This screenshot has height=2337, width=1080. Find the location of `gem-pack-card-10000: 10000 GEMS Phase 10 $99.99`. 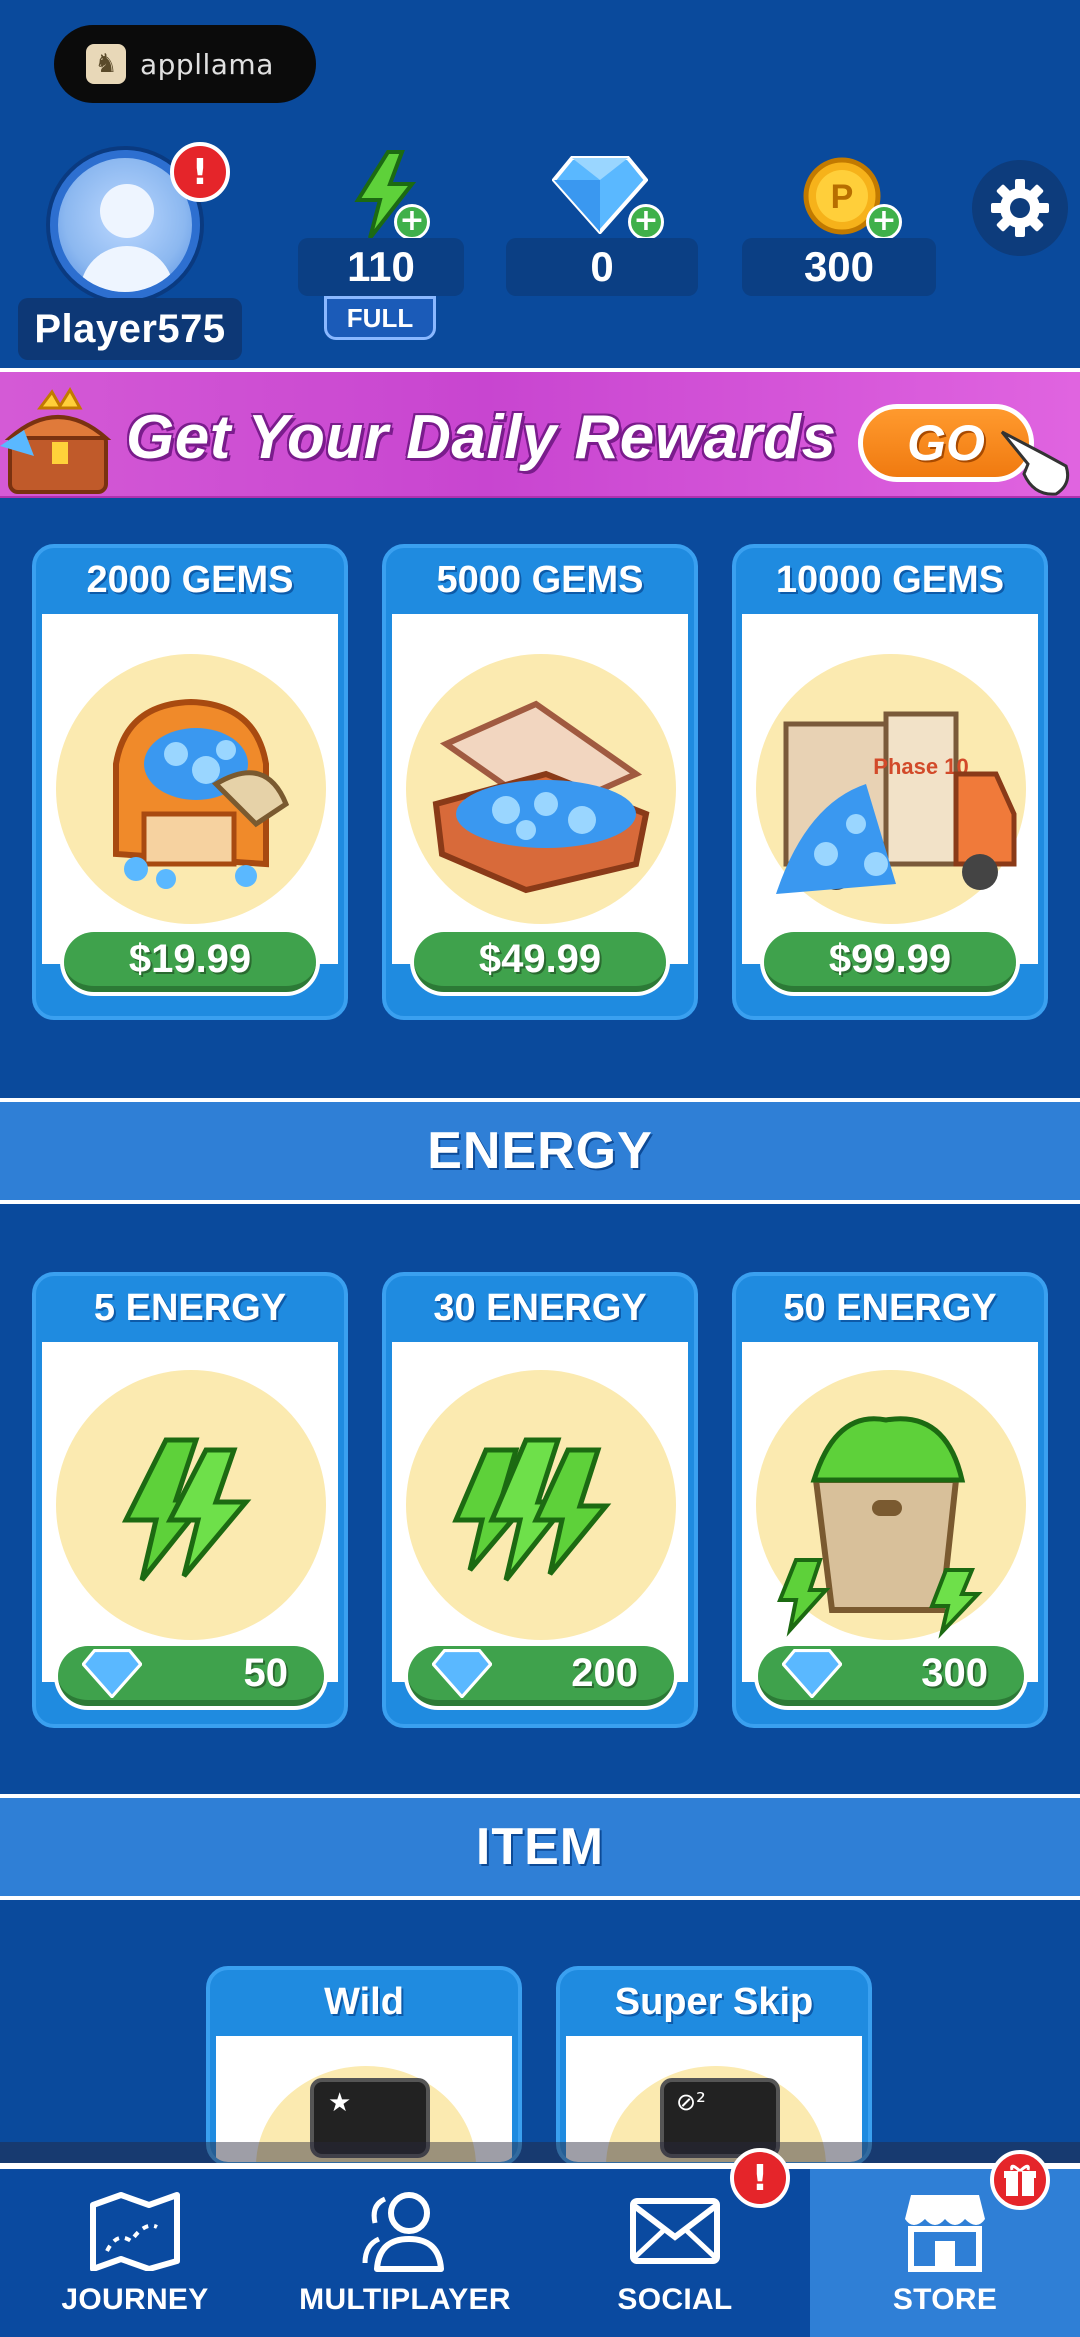

gem-pack-card-10000: 10000 GEMS Phase 10 $99.99 is located at coordinates (890, 782).